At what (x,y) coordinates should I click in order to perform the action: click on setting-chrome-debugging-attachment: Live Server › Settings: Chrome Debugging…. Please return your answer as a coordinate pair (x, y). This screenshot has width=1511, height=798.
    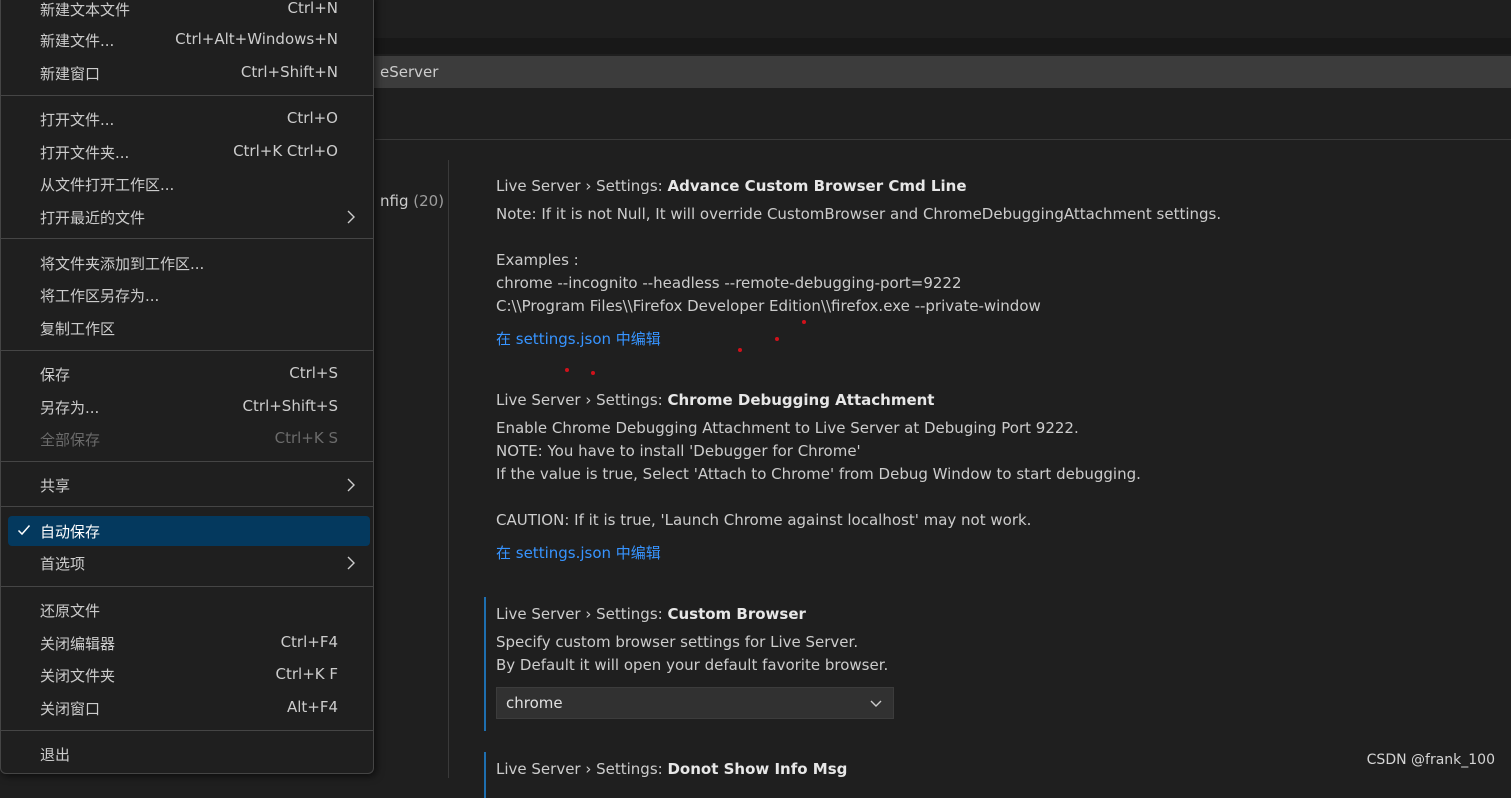
    Looking at the image, I should click on (986, 477).